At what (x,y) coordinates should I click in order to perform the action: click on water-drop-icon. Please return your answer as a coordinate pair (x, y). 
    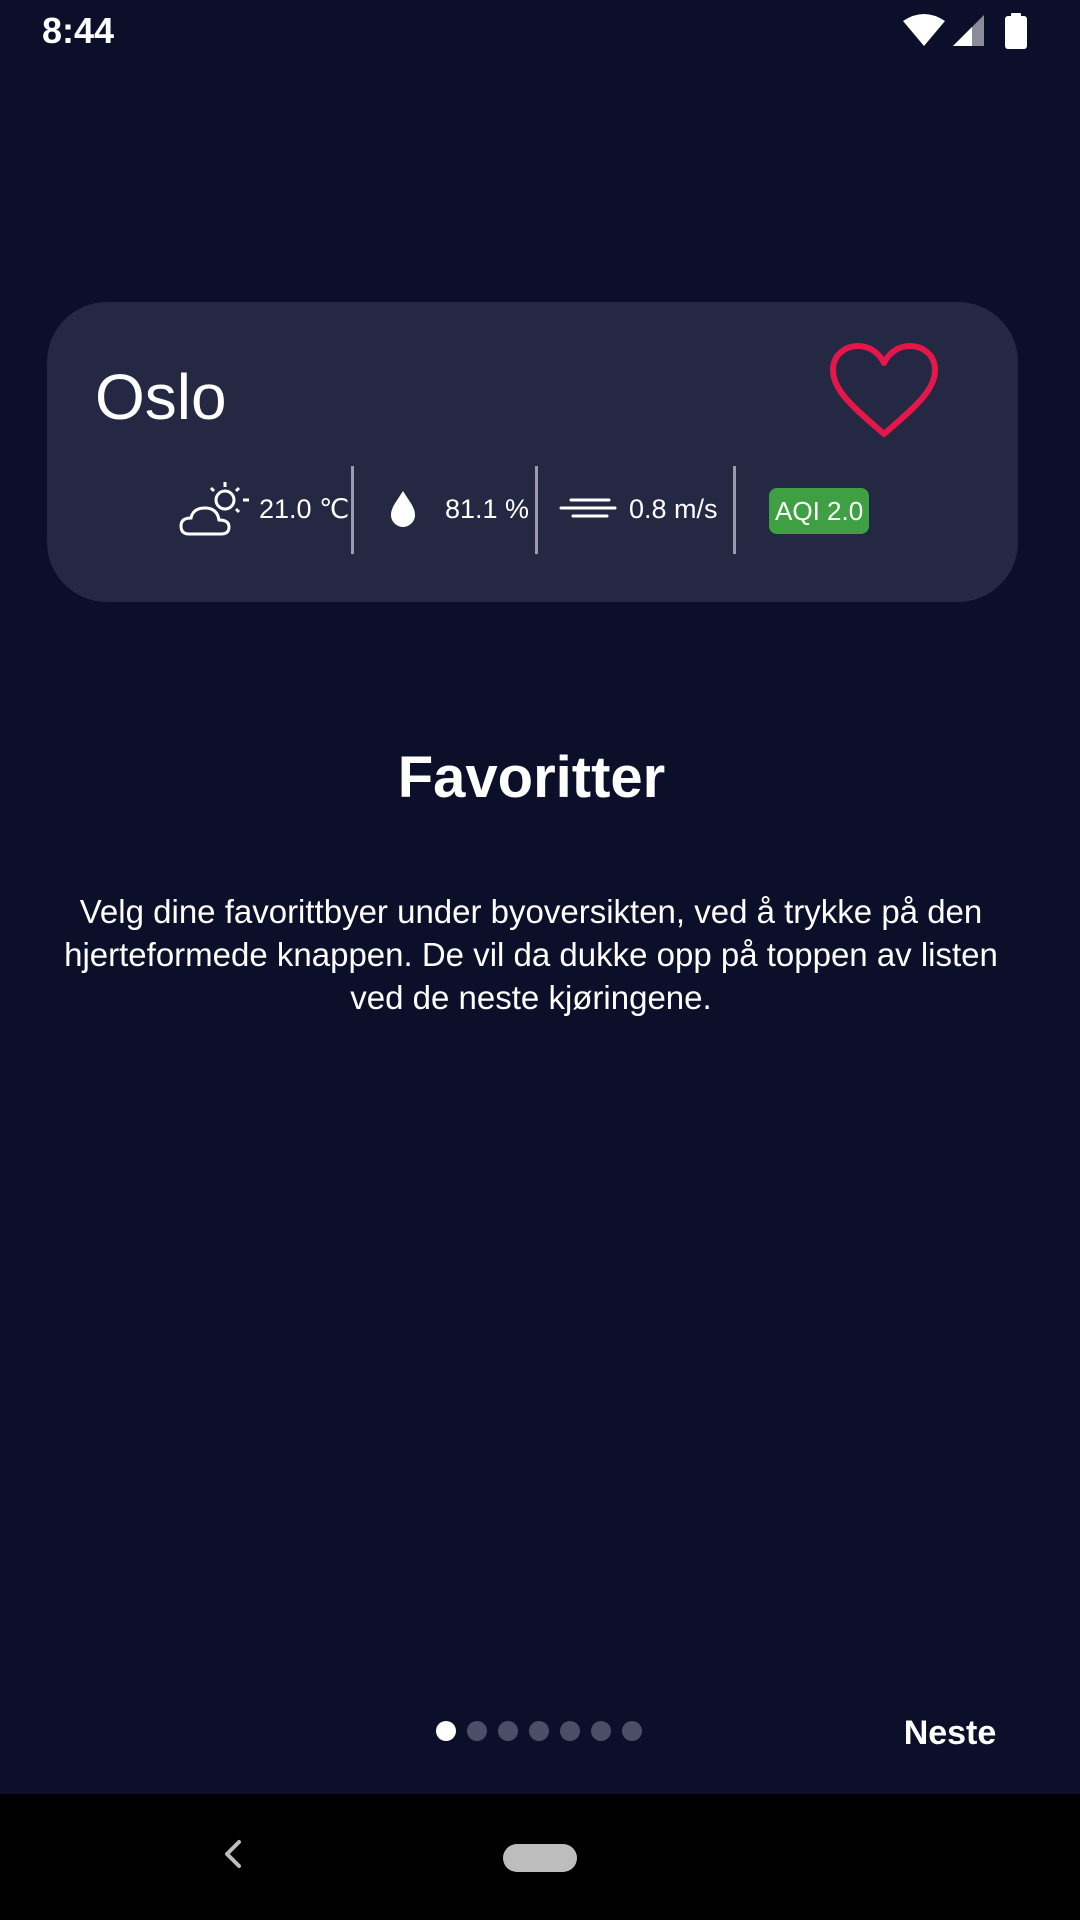
    Looking at the image, I should click on (403, 509).